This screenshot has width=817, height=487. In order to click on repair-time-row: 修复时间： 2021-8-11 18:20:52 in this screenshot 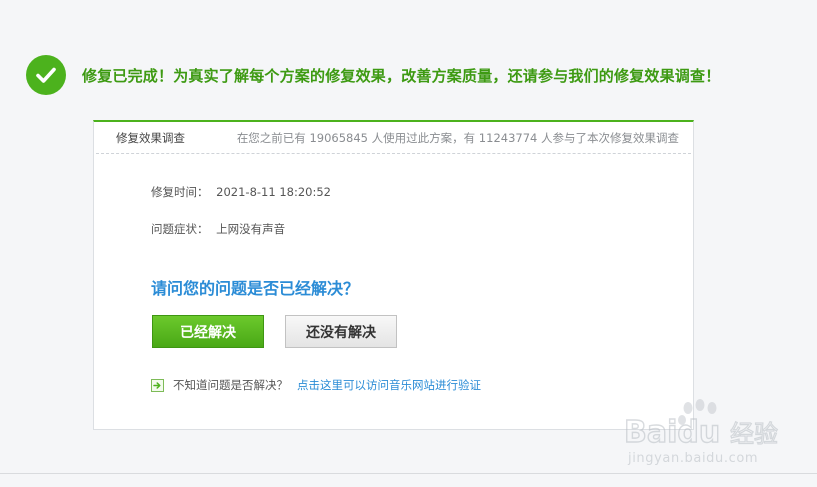, I will do `click(241, 192)`.